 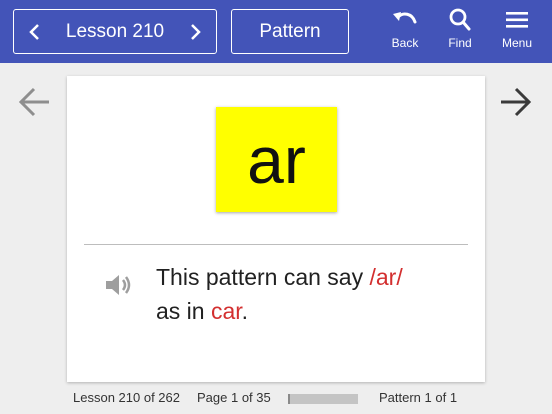 I want to click on pattern-button: Pattern, so click(x=290, y=31).